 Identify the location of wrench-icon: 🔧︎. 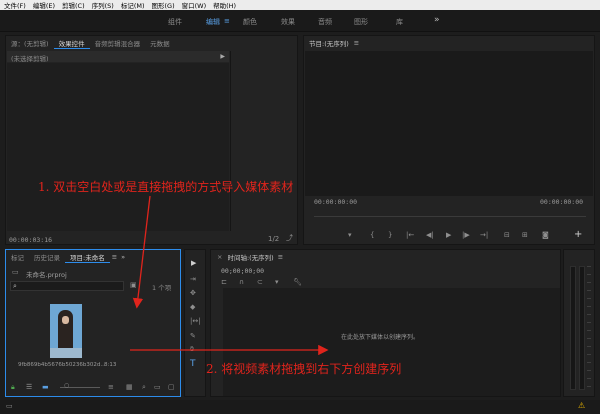
(297, 282).